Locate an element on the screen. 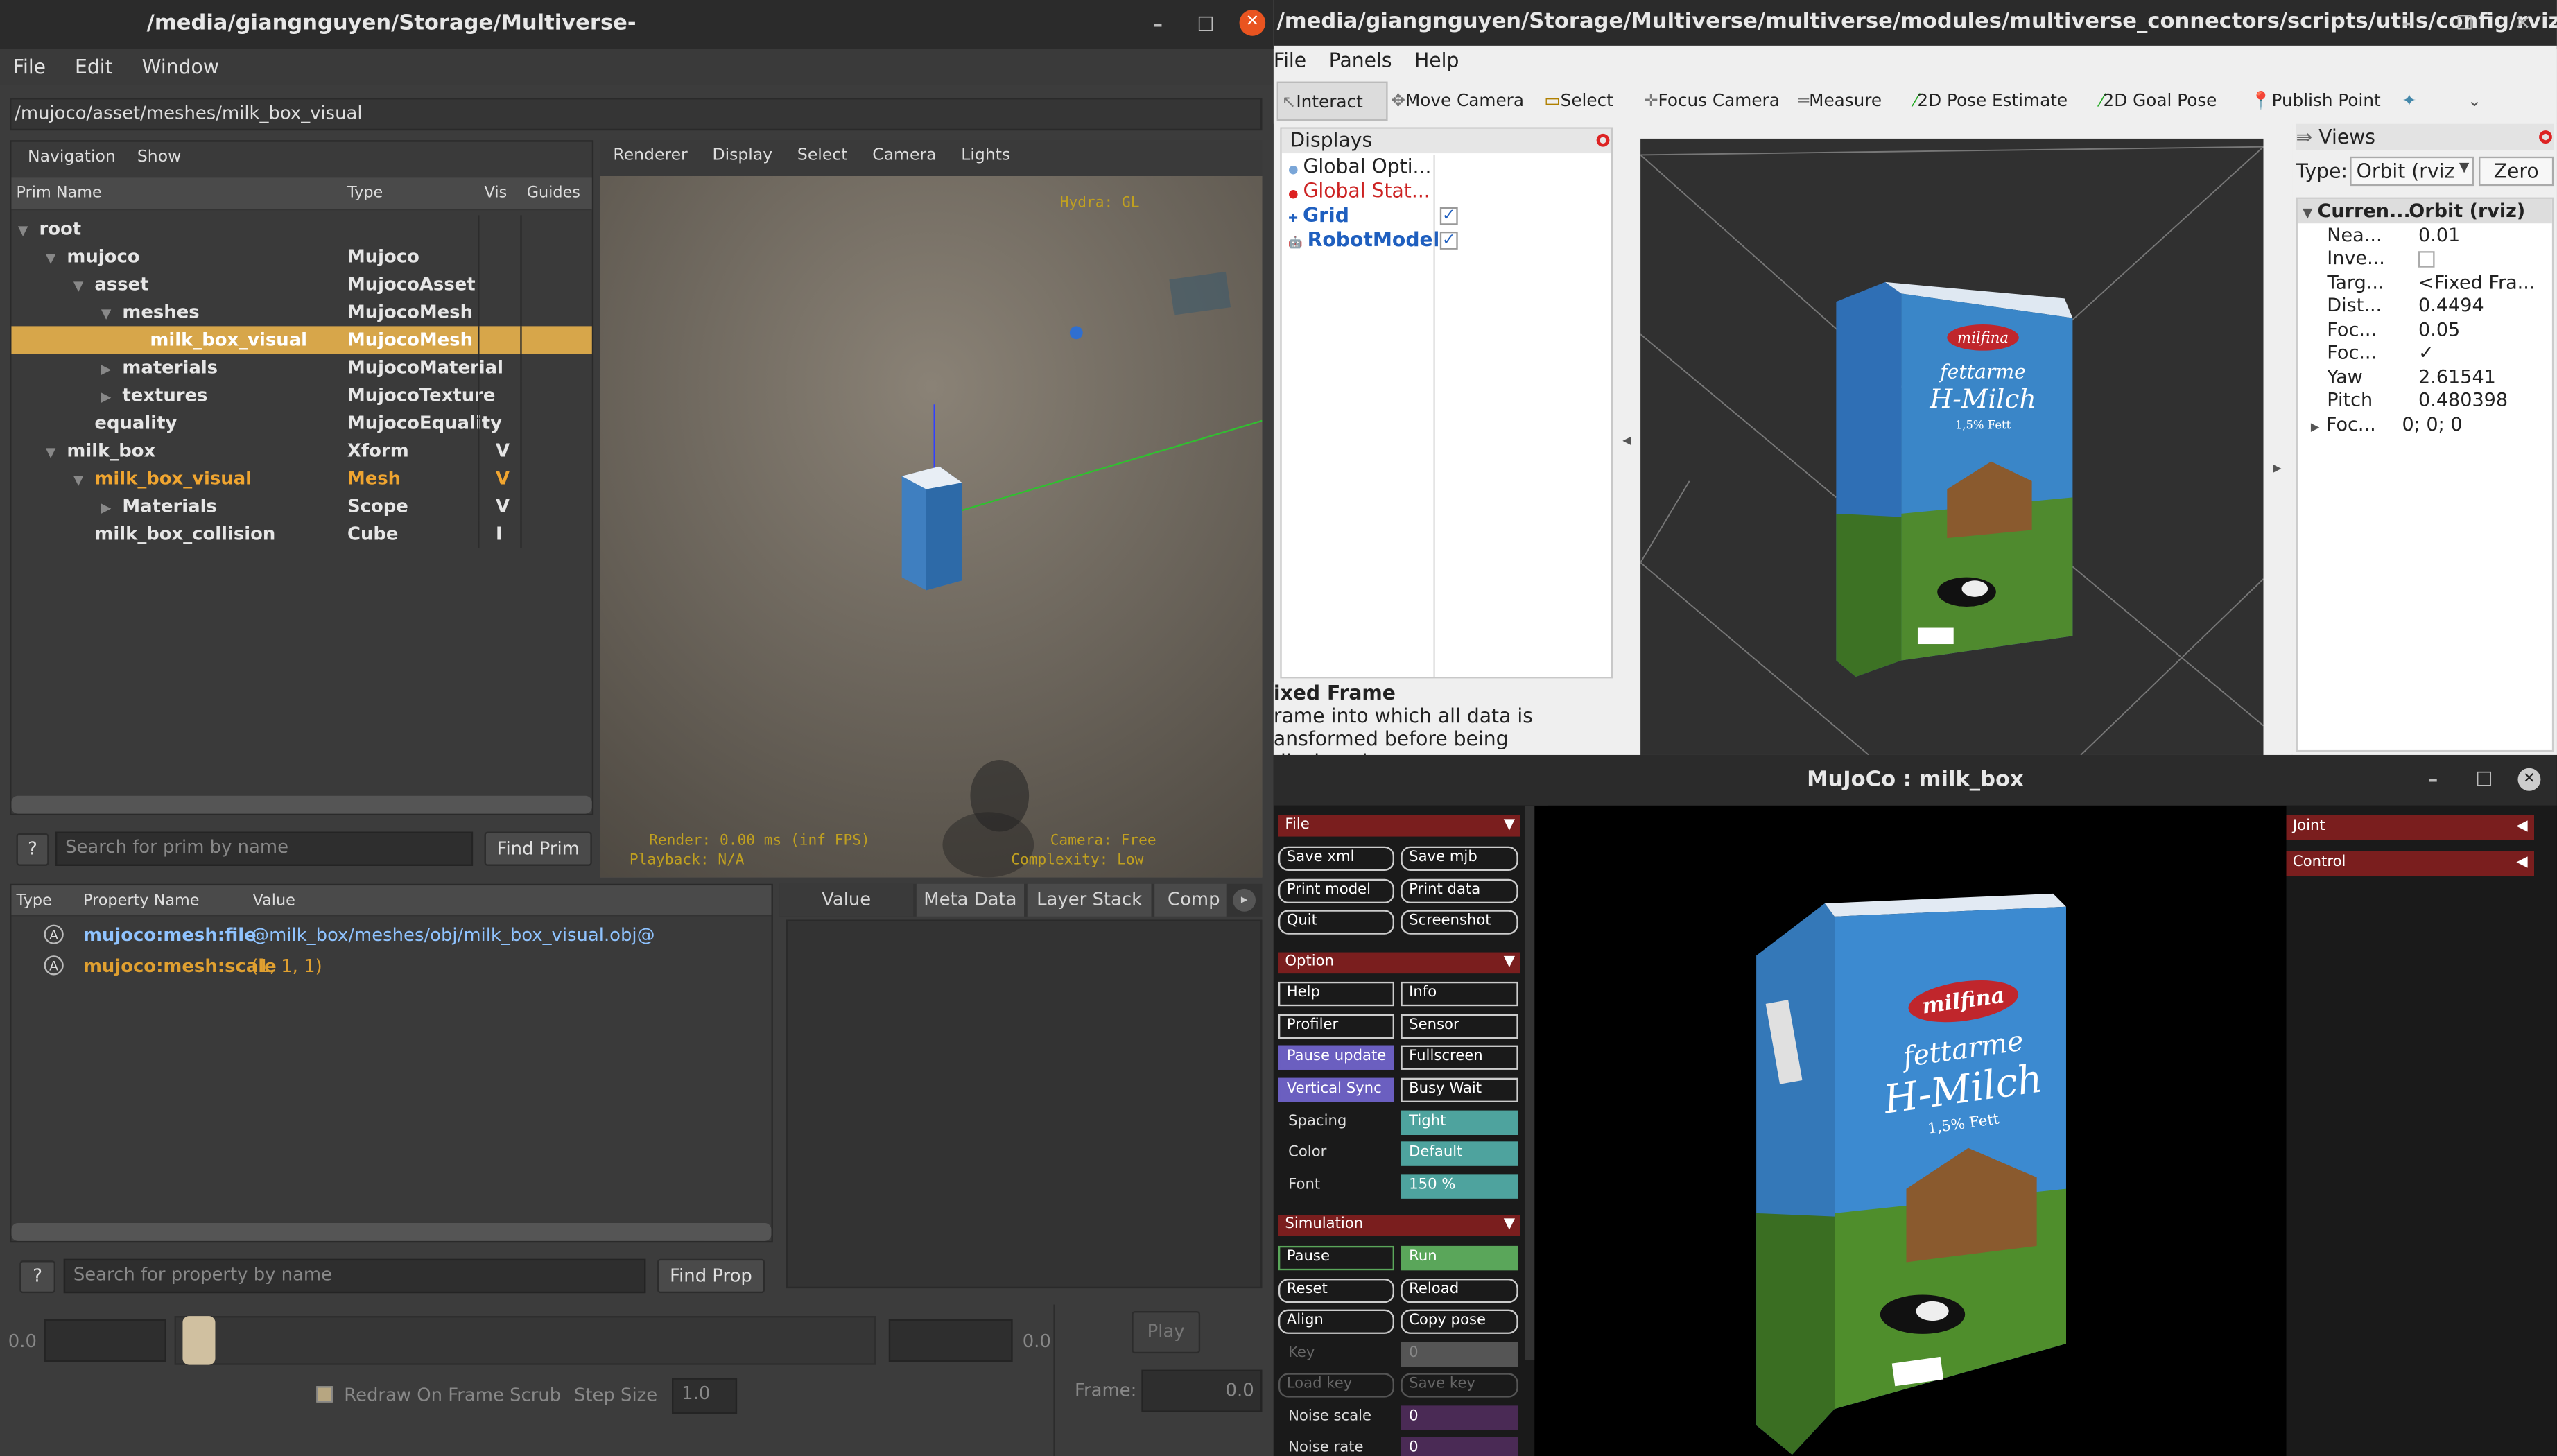 This screenshot has height=1456, width=2557. col-type: Type is located at coordinates (365, 193).